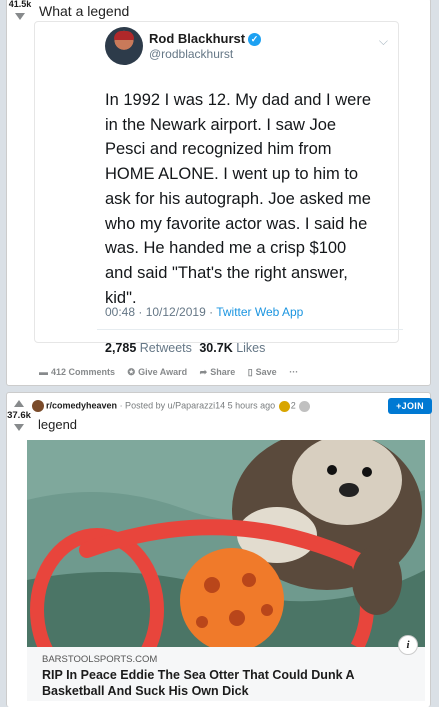  I want to click on share-label: Share, so click(223, 372).